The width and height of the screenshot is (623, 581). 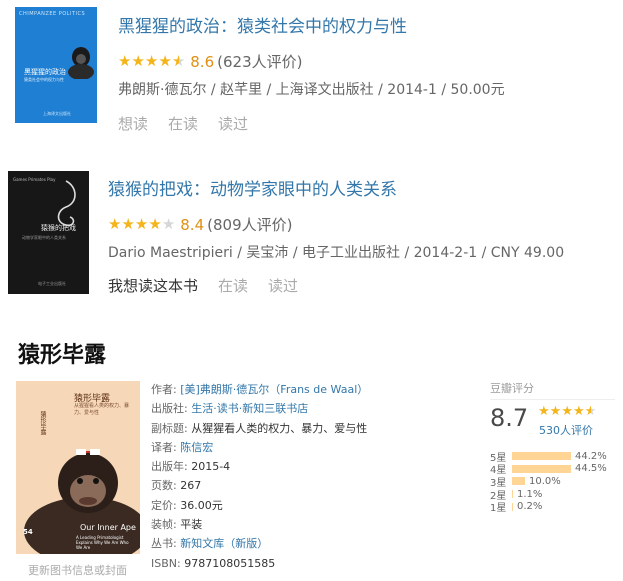 I want to click on have-read-button: 读过, so click(x=283, y=285).